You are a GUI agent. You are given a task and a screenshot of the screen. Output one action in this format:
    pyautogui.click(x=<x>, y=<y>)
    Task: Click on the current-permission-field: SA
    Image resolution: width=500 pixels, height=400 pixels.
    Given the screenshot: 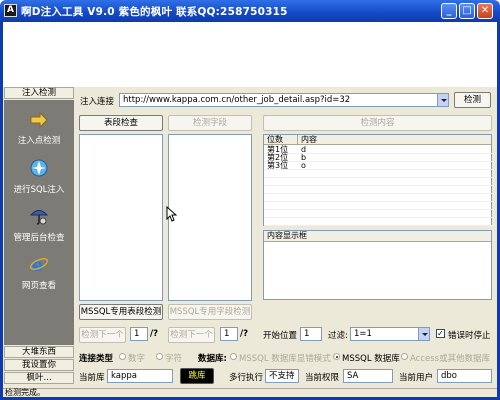 What is the action you would take?
    pyautogui.click(x=368, y=376)
    